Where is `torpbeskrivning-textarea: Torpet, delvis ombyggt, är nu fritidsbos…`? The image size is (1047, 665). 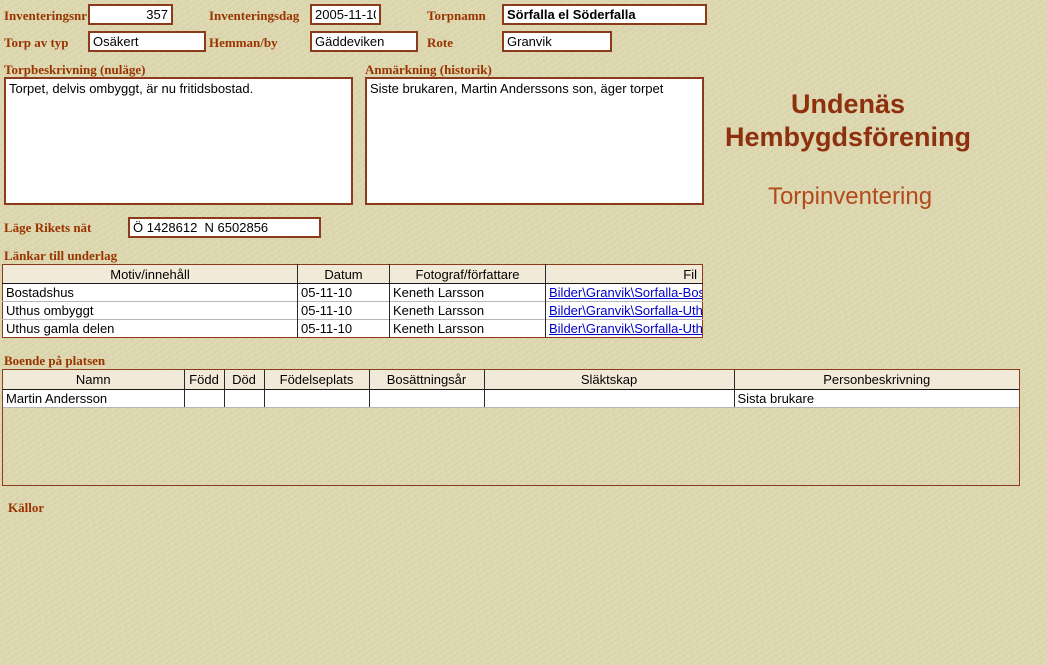 torpbeskrivning-textarea: Torpet, delvis ombyggt, är nu fritidsbos… is located at coordinates (178, 141).